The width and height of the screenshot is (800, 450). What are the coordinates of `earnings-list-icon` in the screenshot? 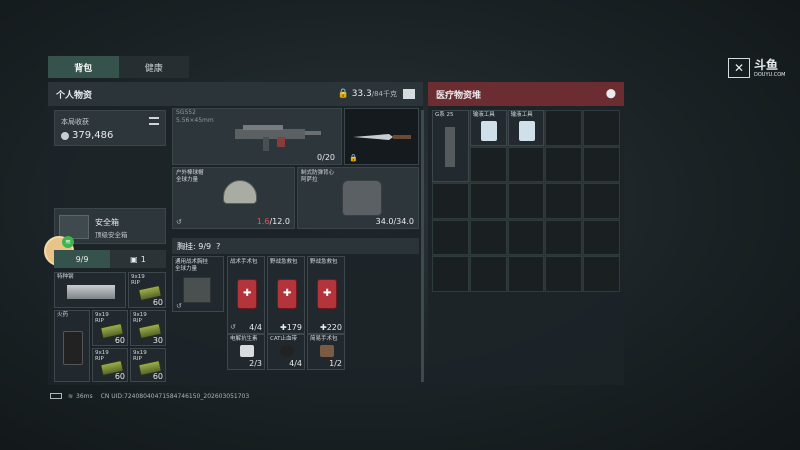 It's located at (154, 121).